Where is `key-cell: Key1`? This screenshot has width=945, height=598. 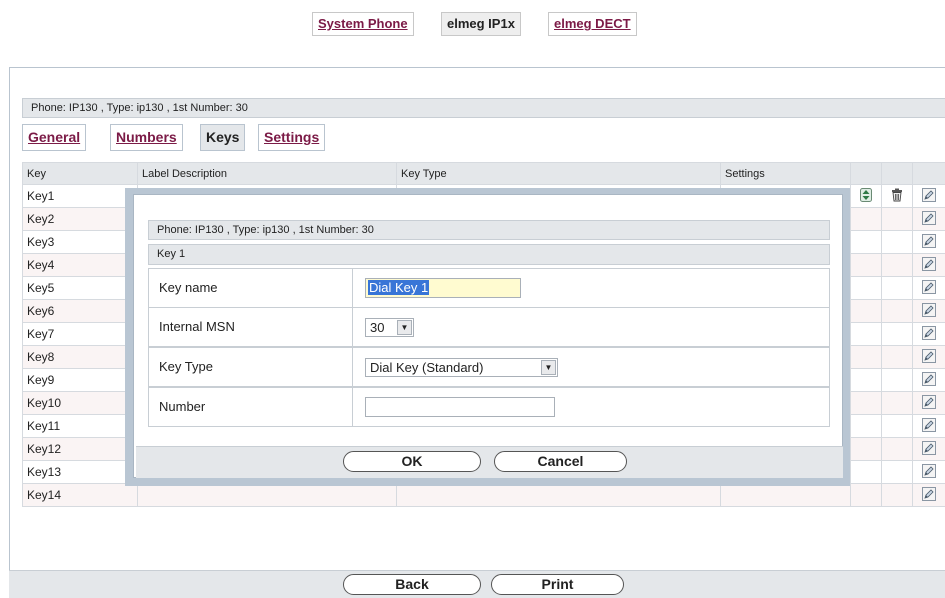
key-cell: Key1 is located at coordinates (80, 196).